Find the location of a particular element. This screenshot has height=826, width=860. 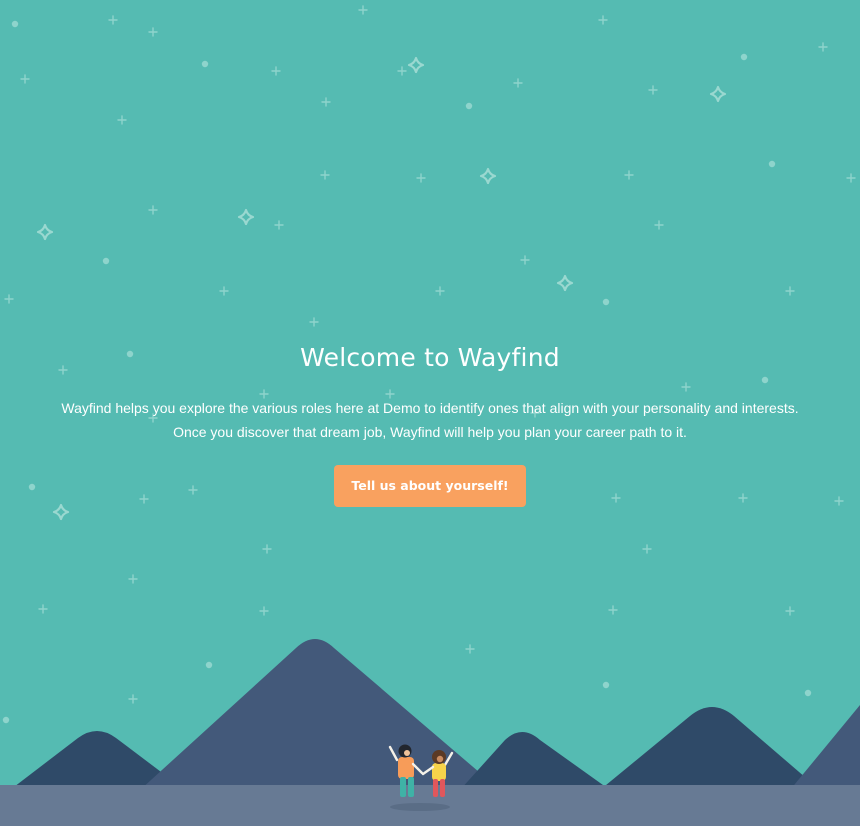

mountain-far-right is located at coordinates (825, 747).